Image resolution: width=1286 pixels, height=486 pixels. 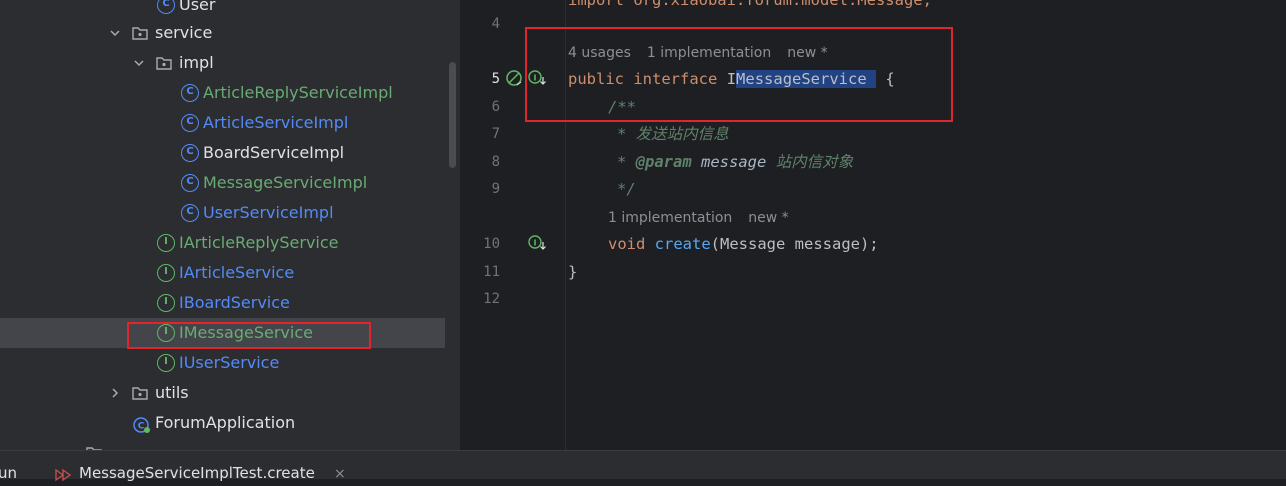 I want to click on tree-item-iuserservice: I IUserService, so click(x=222, y=363).